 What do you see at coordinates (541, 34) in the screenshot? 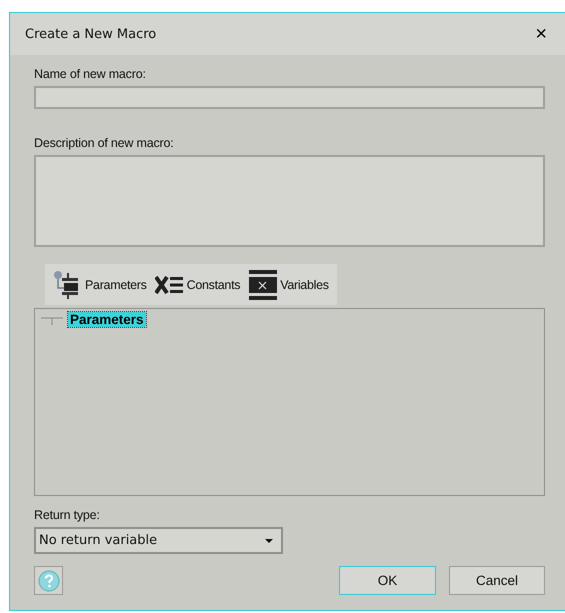
I see `close-button: ×` at bounding box center [541, 34].